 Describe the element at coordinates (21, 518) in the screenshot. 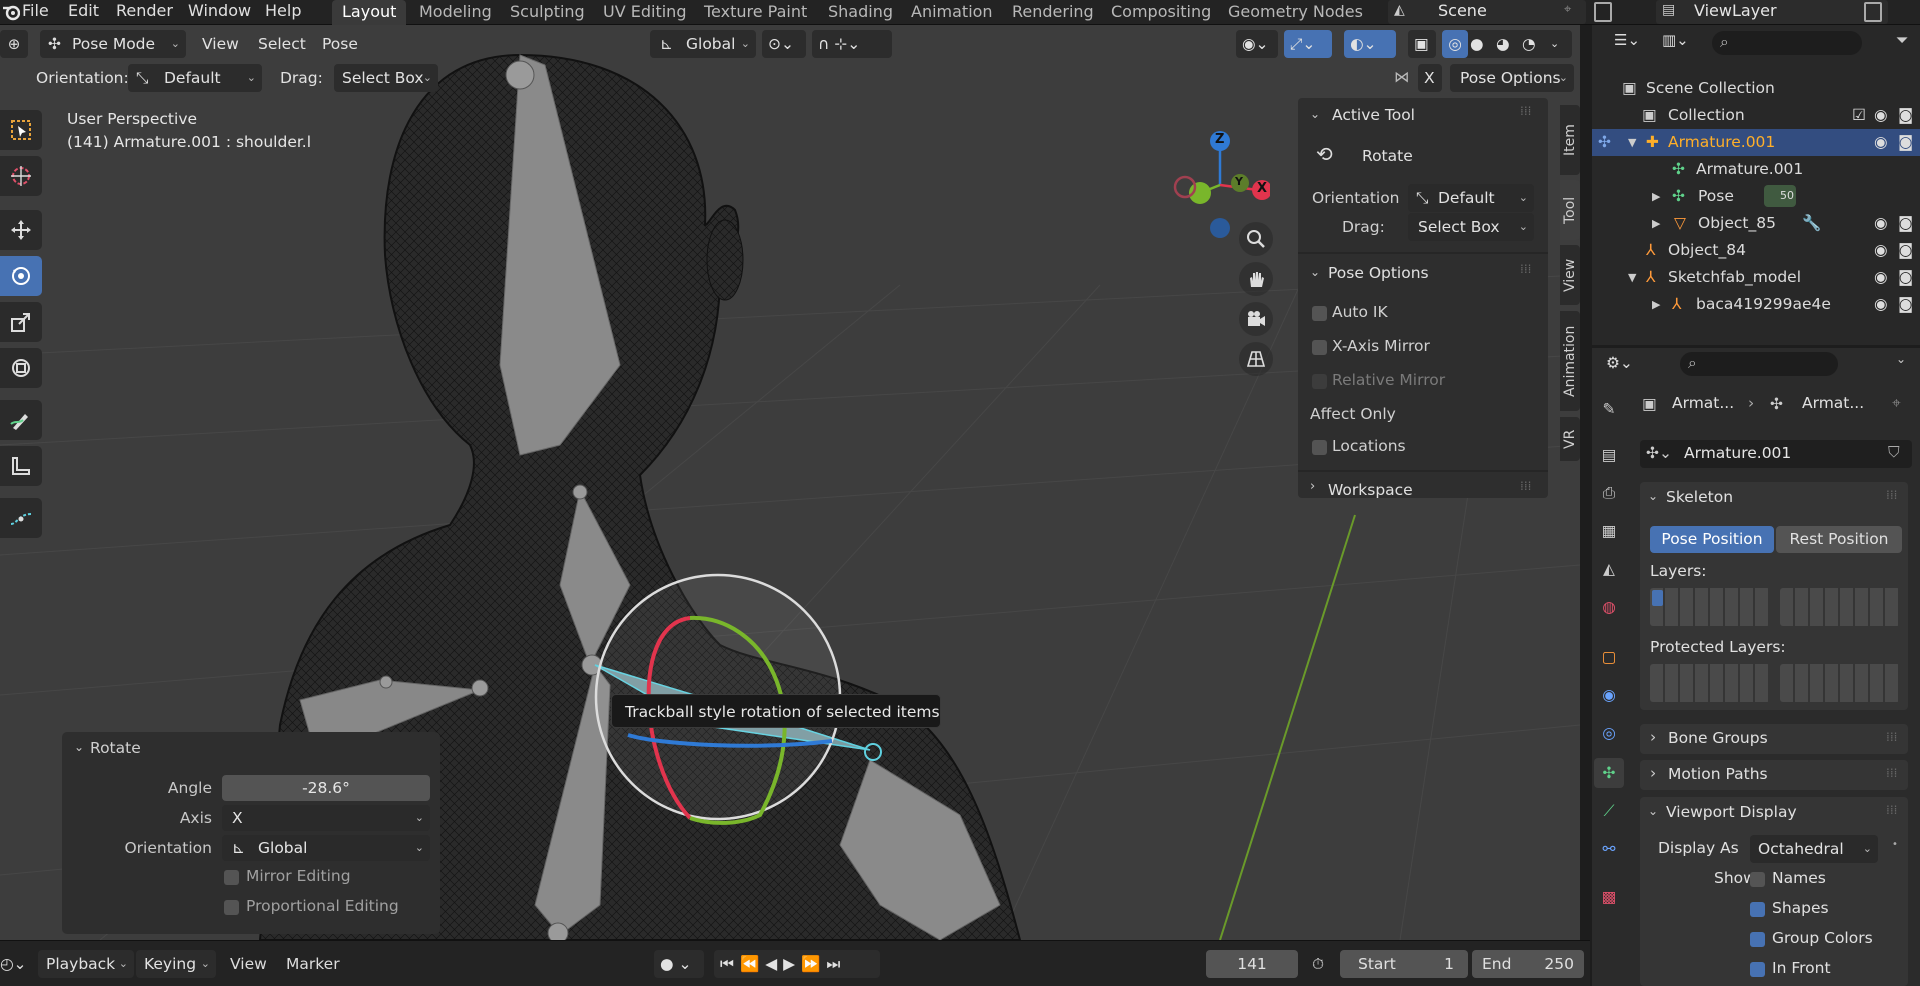

I see `relax-tool-icon` at that location.